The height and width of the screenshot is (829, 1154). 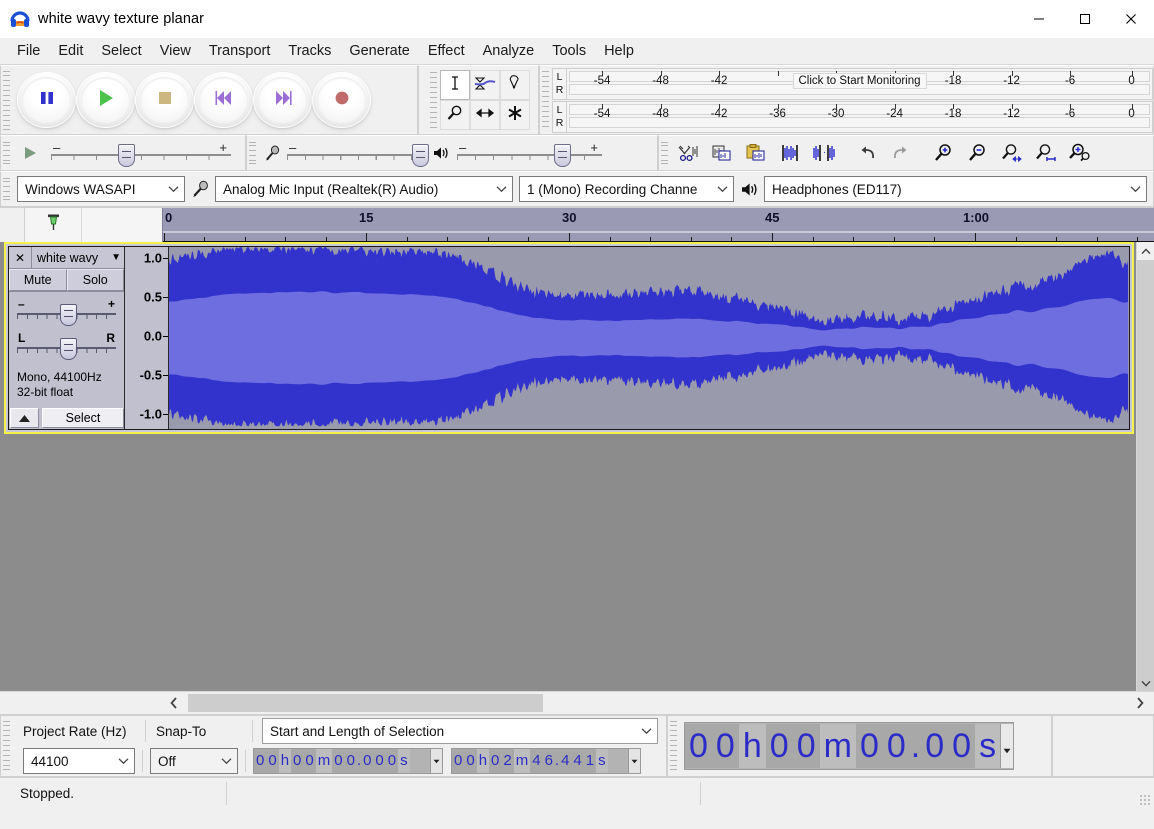 I want to click on draw-tool, so click(x=514, y=85).